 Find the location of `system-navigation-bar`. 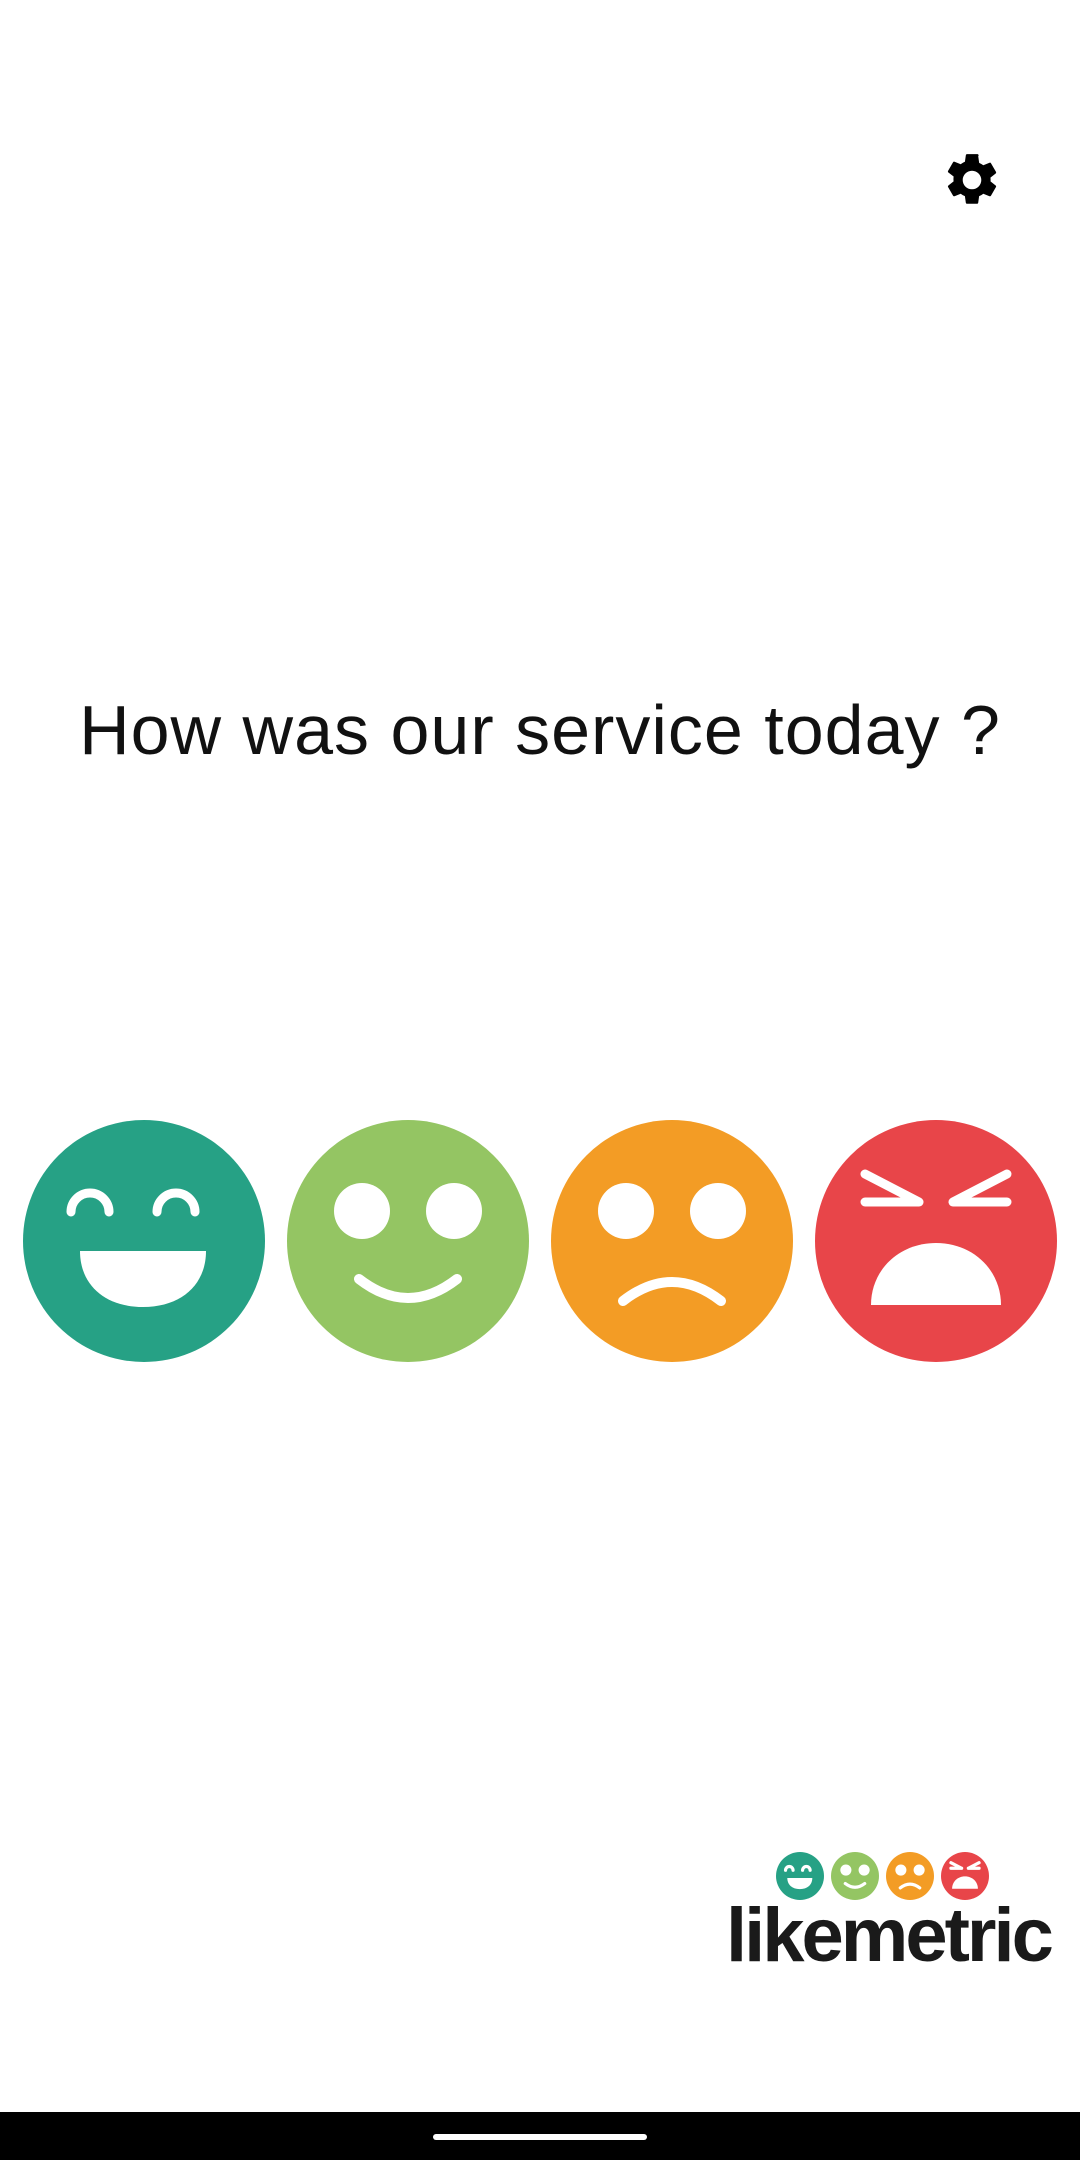

system-navigation-bar is located at coordinates (540, 2136).